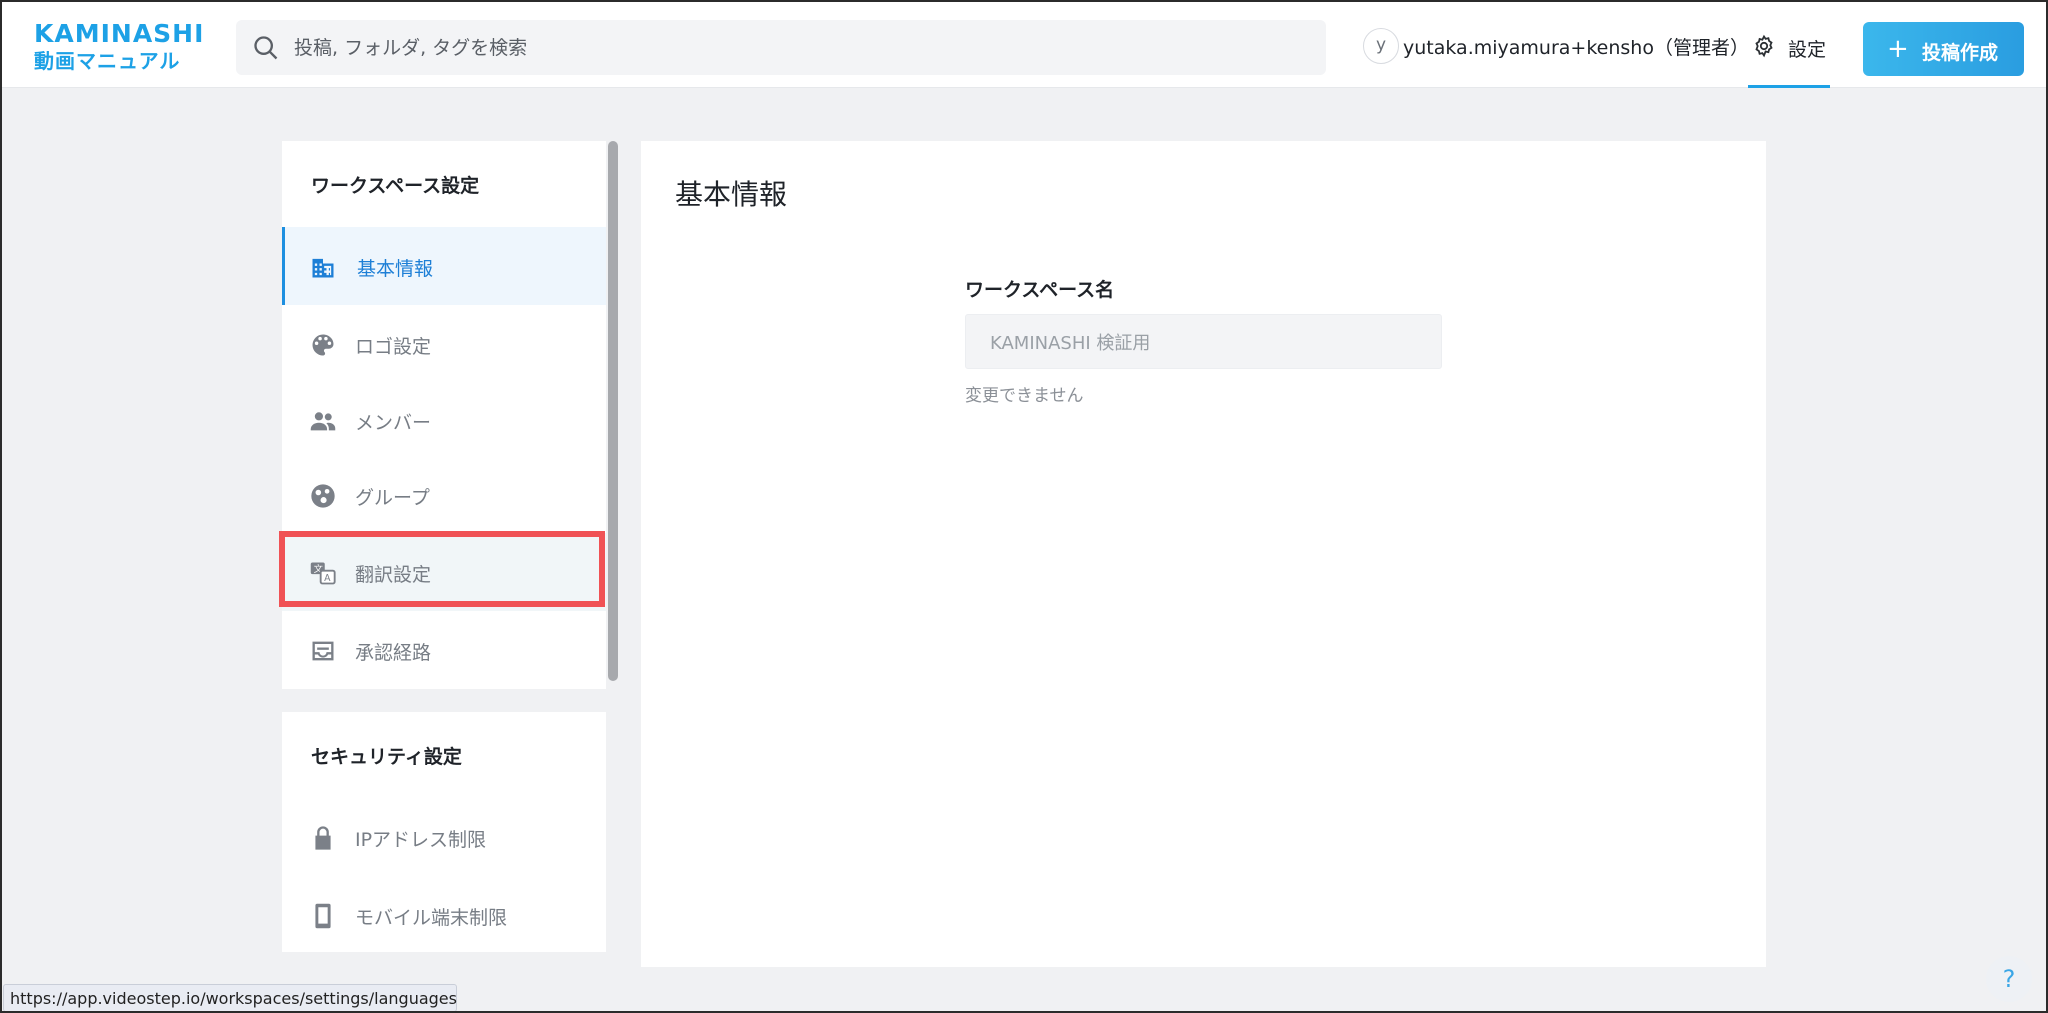 Image resolution: width=2048 pixels, height=1013 pixels. I want to click on settings-active-underline, so click(1789, 86).